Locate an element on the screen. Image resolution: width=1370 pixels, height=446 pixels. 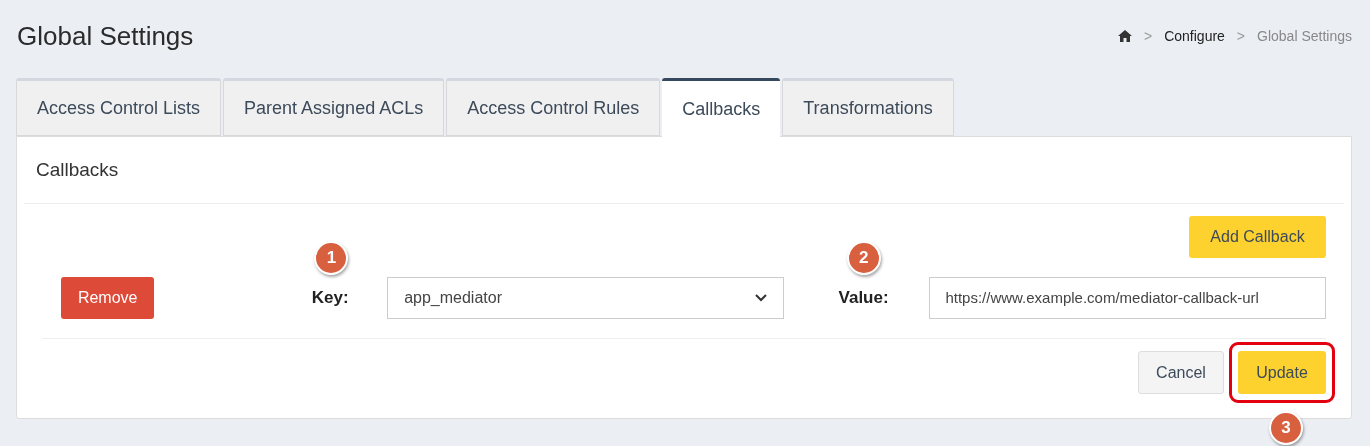
page-title: Global Settings is located at coordinates (105, 36).